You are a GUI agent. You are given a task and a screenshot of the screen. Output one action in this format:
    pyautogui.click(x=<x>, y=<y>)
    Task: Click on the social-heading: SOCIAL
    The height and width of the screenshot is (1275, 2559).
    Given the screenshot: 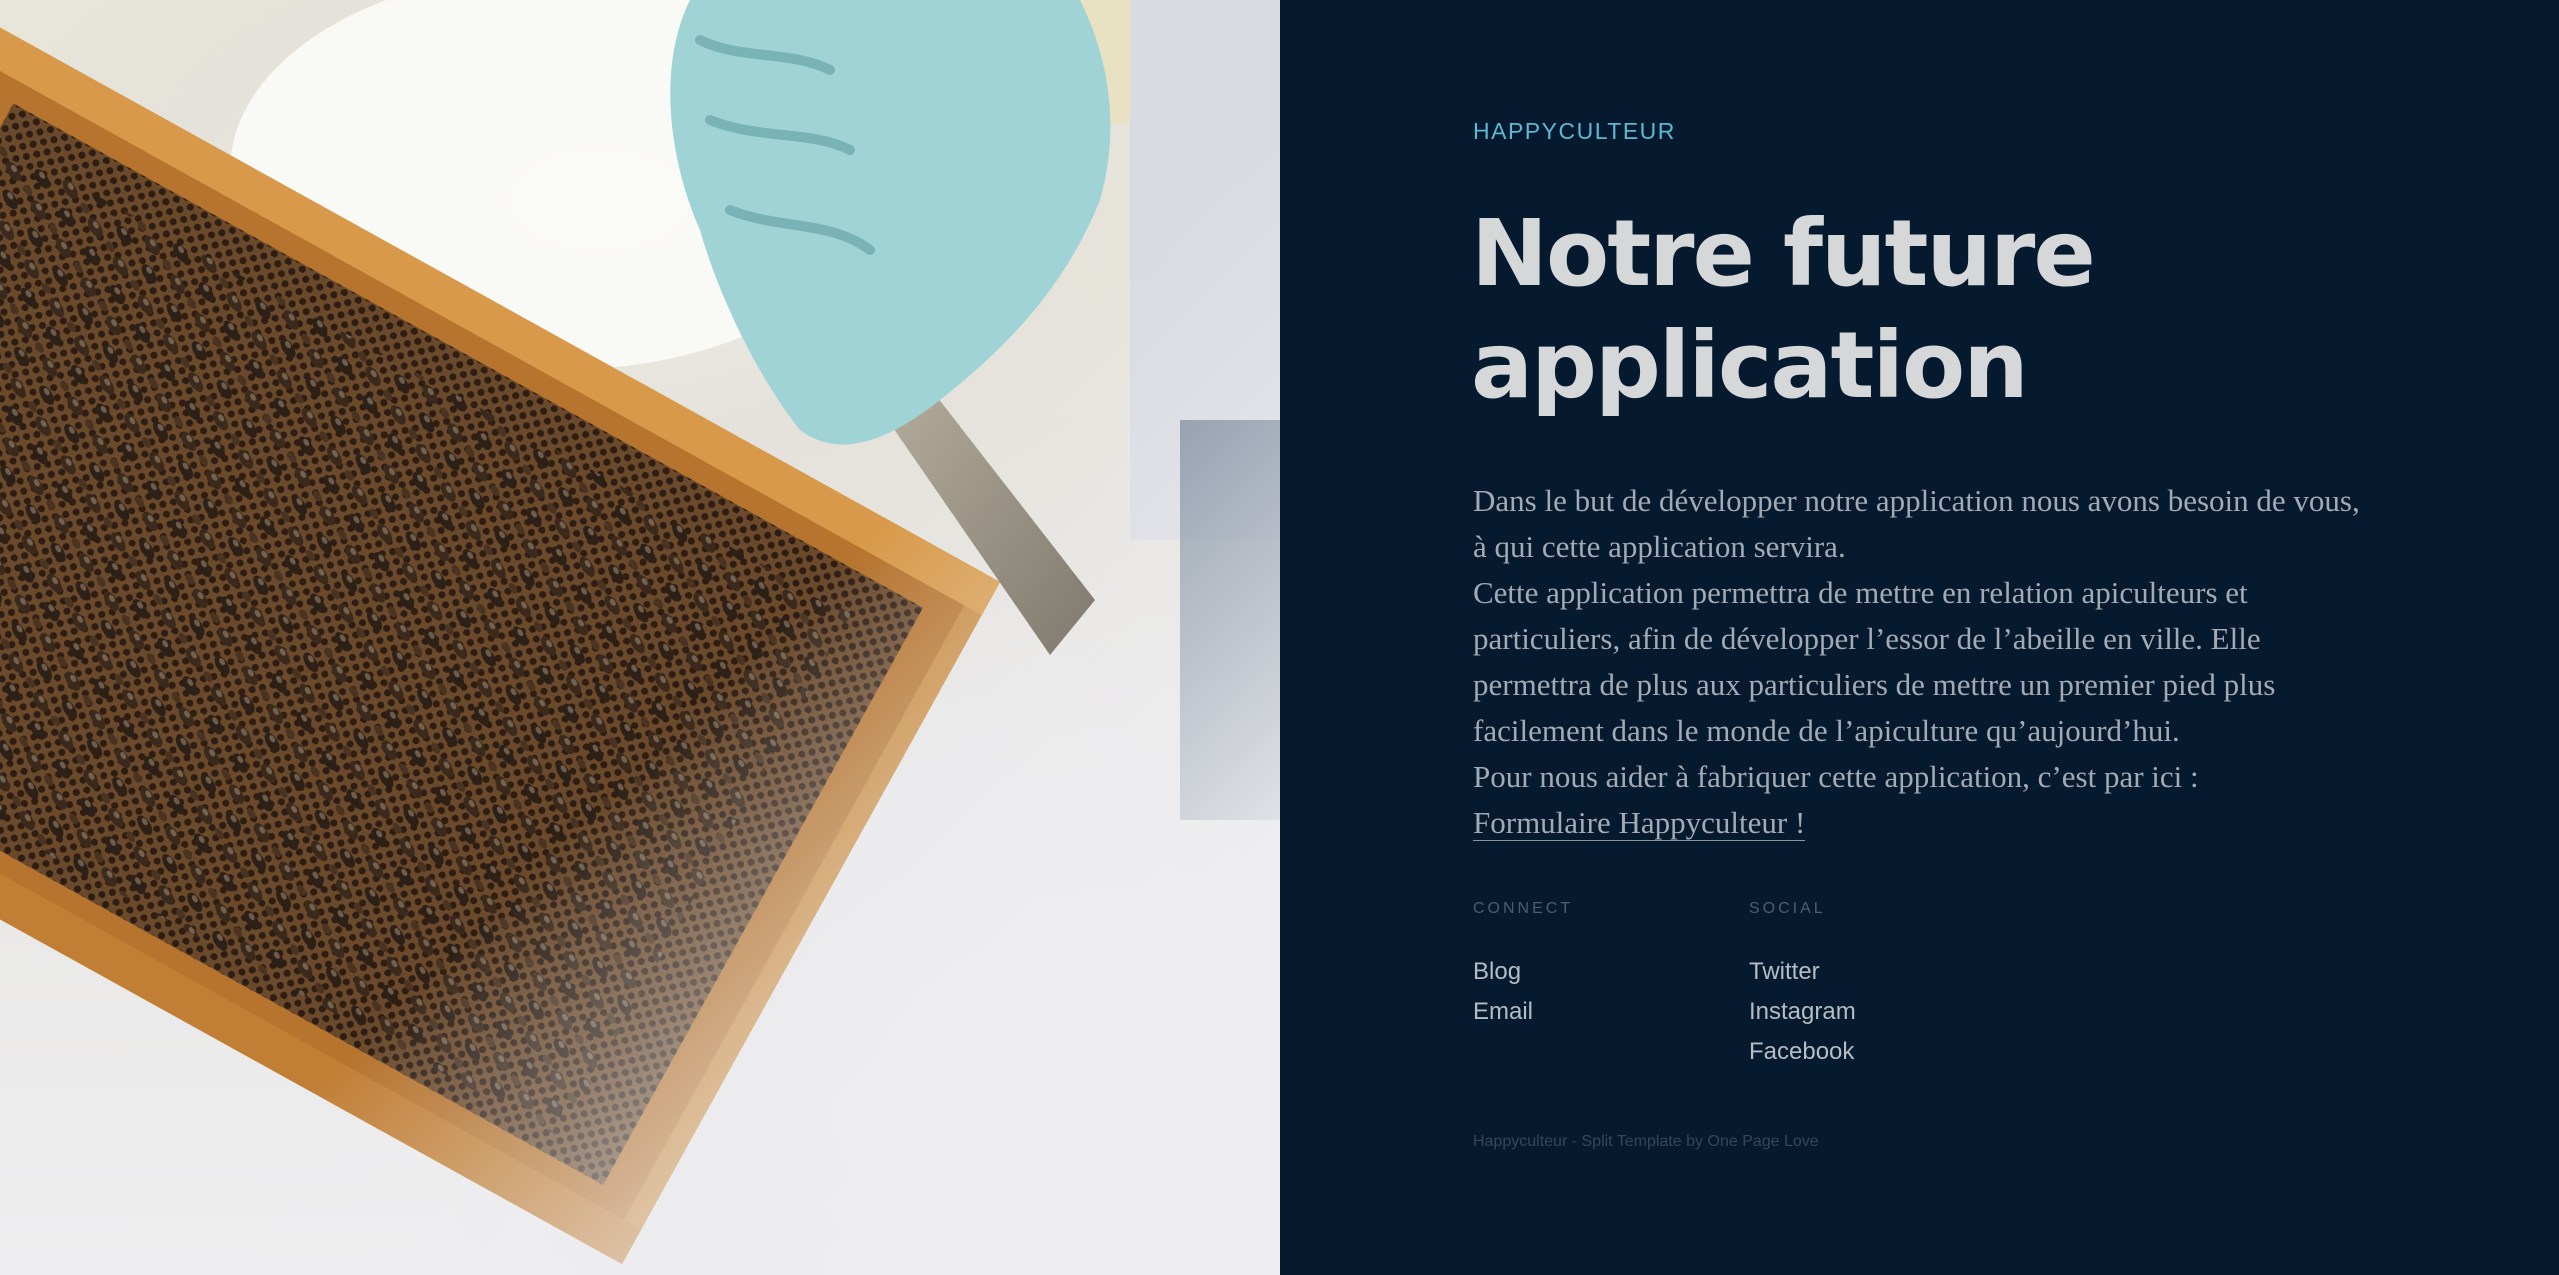 What is the action you would take?
    pyautogui.click(x=1787, y=908)
    